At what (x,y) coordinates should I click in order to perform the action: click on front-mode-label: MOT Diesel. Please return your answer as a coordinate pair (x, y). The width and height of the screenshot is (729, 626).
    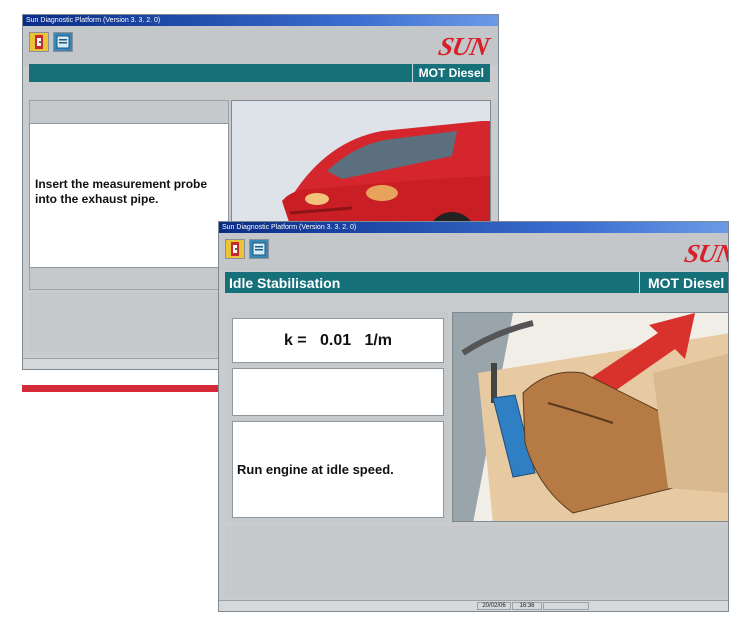
    Looking at the image, I should click on (686, 282).